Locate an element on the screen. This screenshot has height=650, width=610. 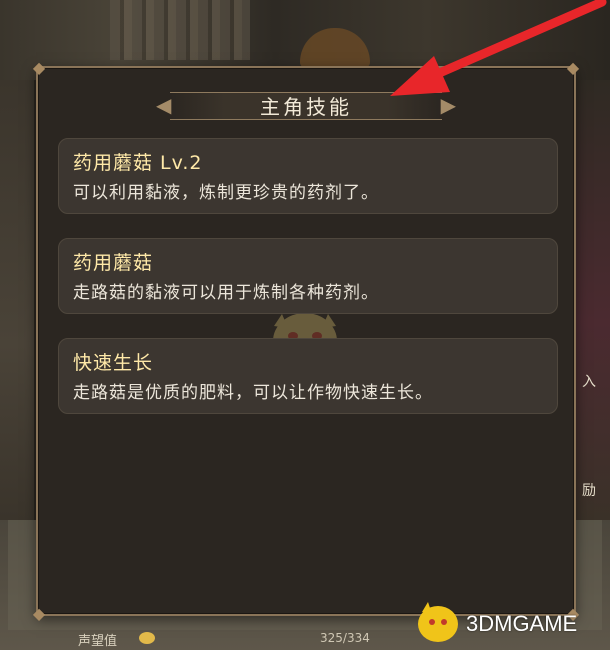
side-label-right-upper: 入 is located at coordinates (589, 382).